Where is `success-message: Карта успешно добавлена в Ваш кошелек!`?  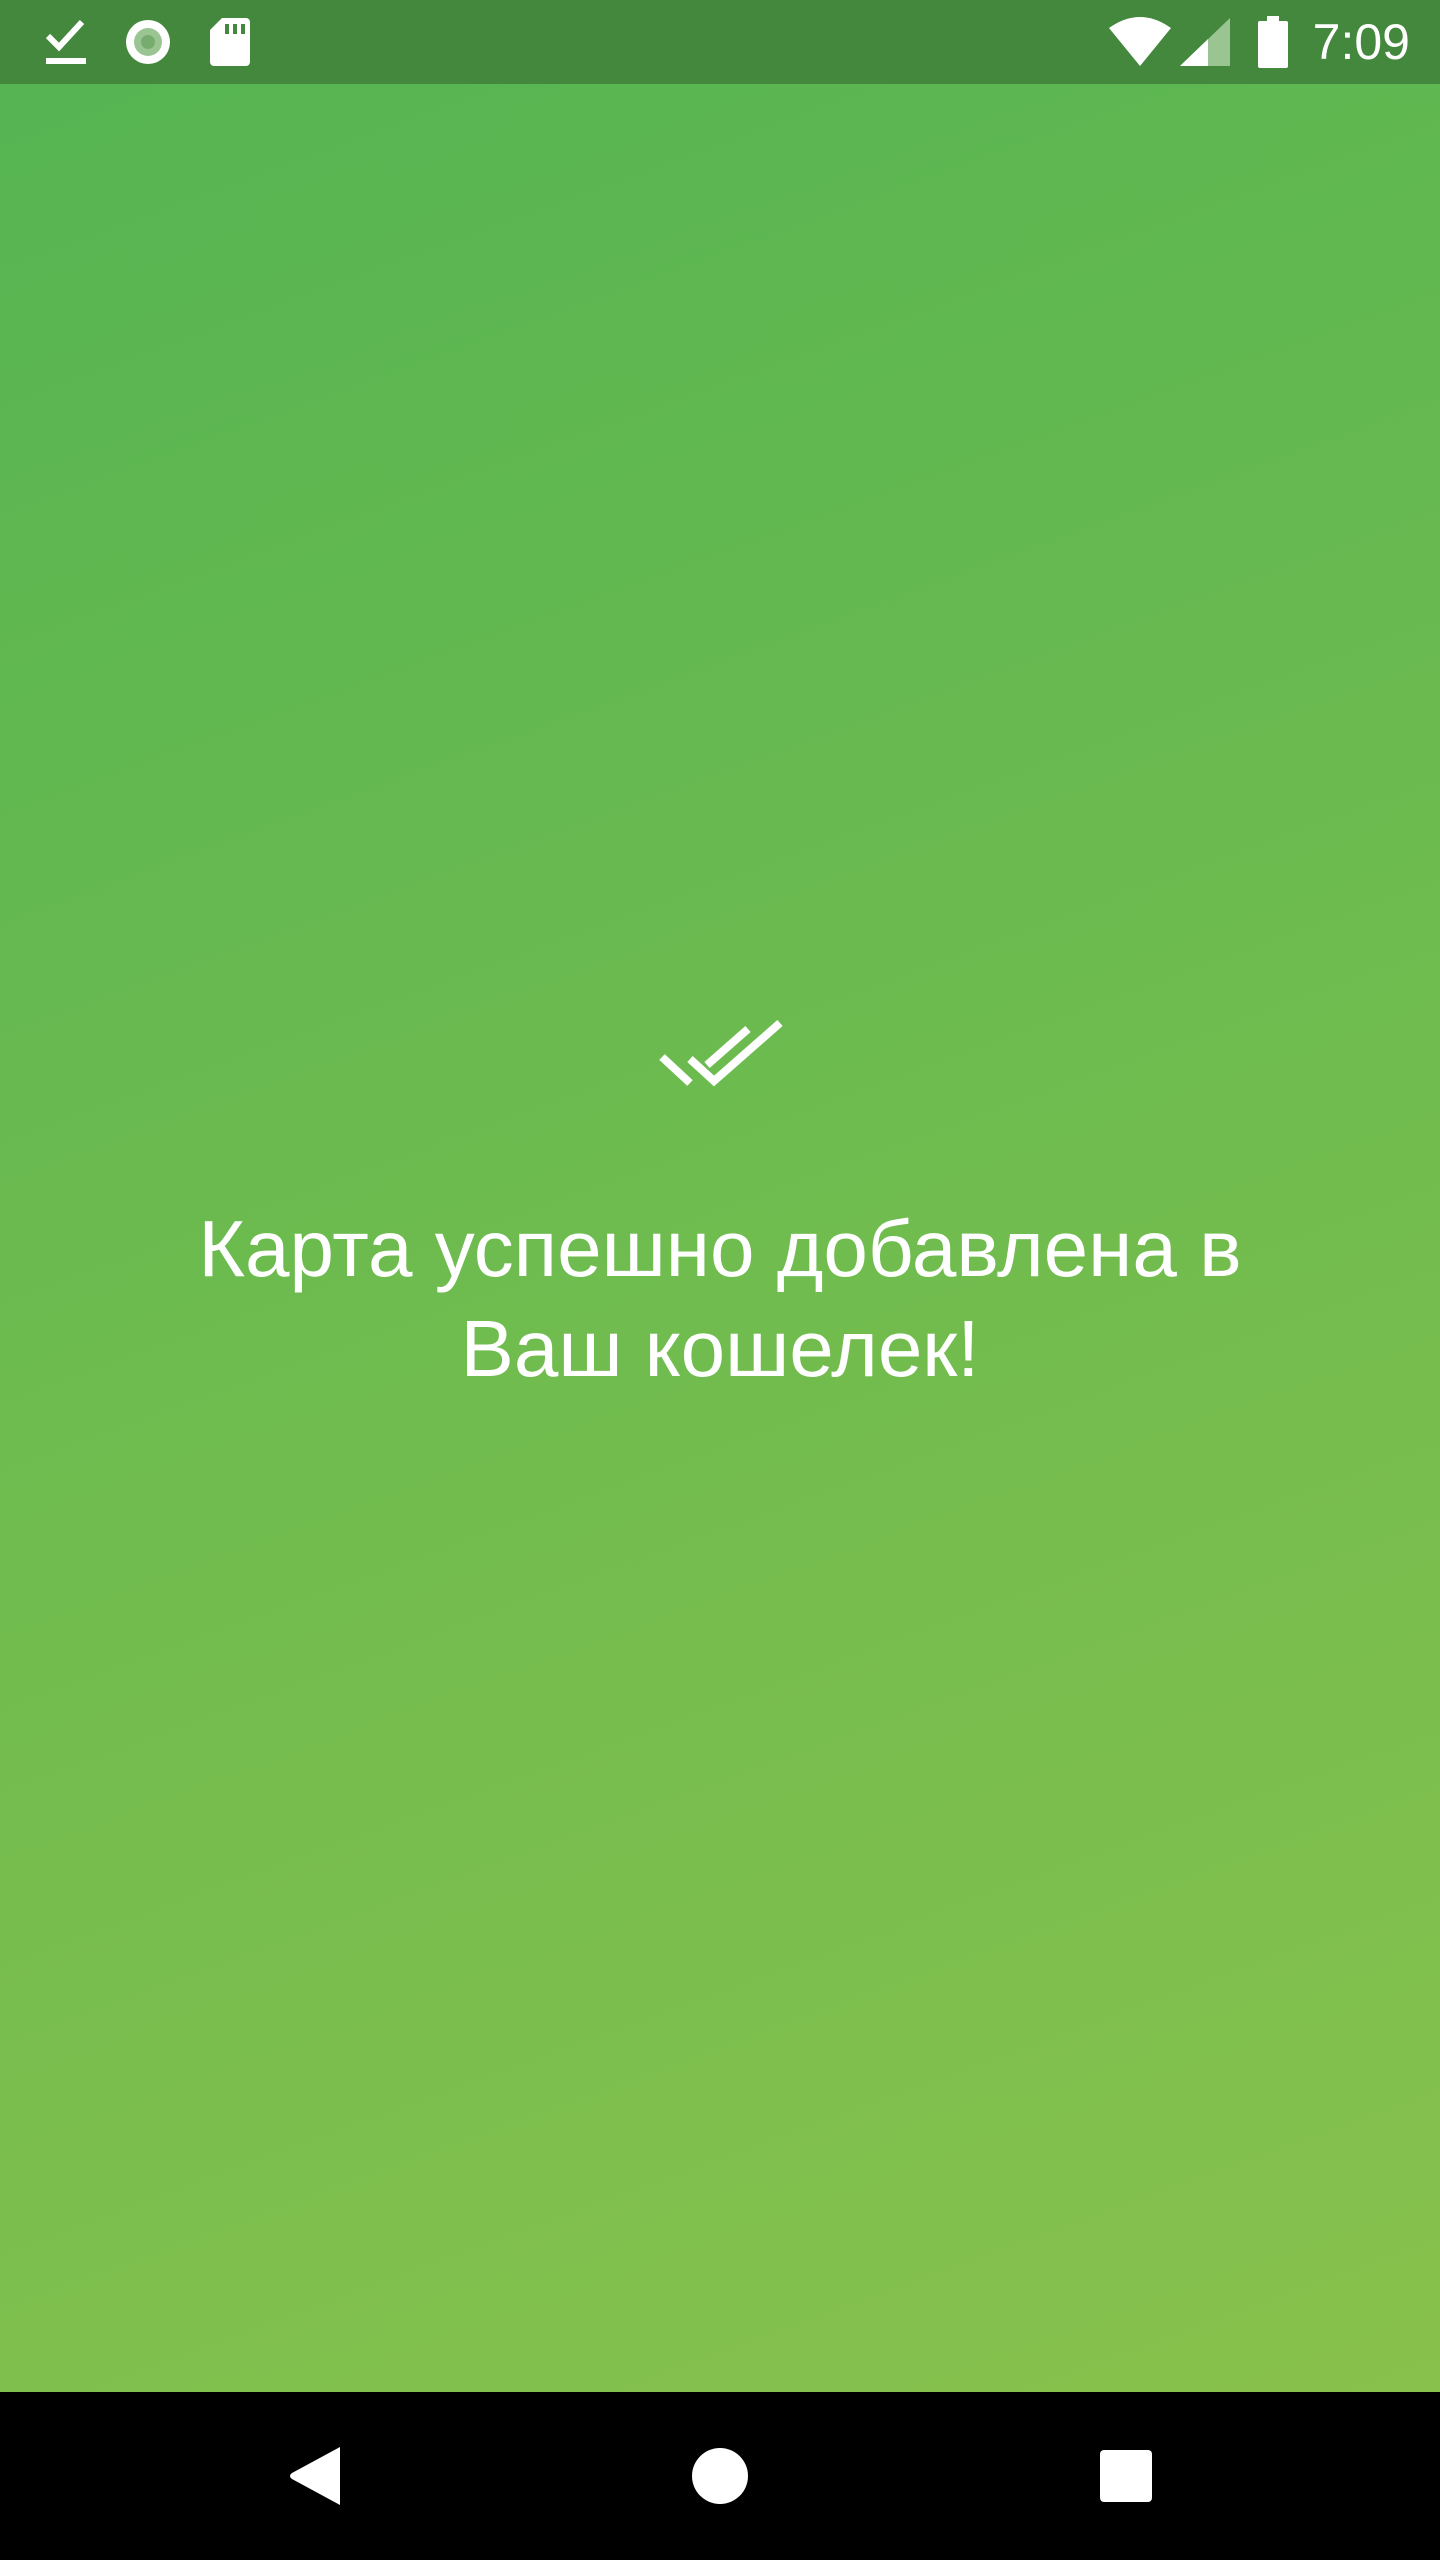 success-message: Карта успешно добавлена в Ваш кошелек! is located at coordinates (720, 1299).